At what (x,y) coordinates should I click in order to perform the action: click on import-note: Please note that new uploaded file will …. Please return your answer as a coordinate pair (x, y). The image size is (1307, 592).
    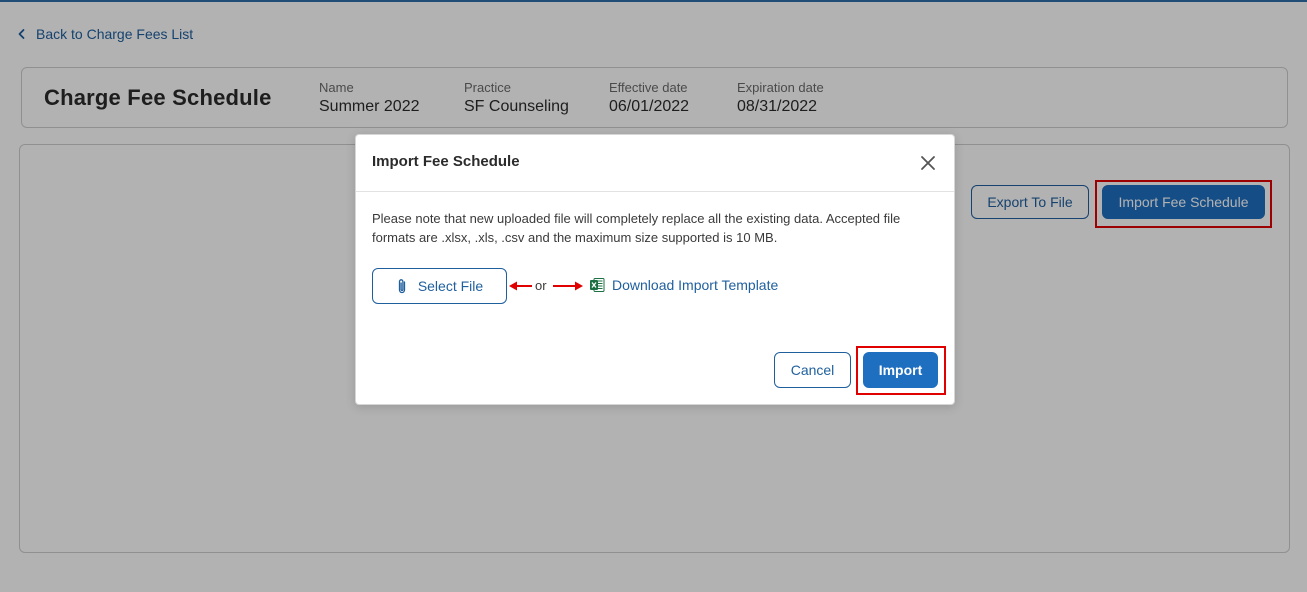
    Looking at the image, I should click on (636, 228).